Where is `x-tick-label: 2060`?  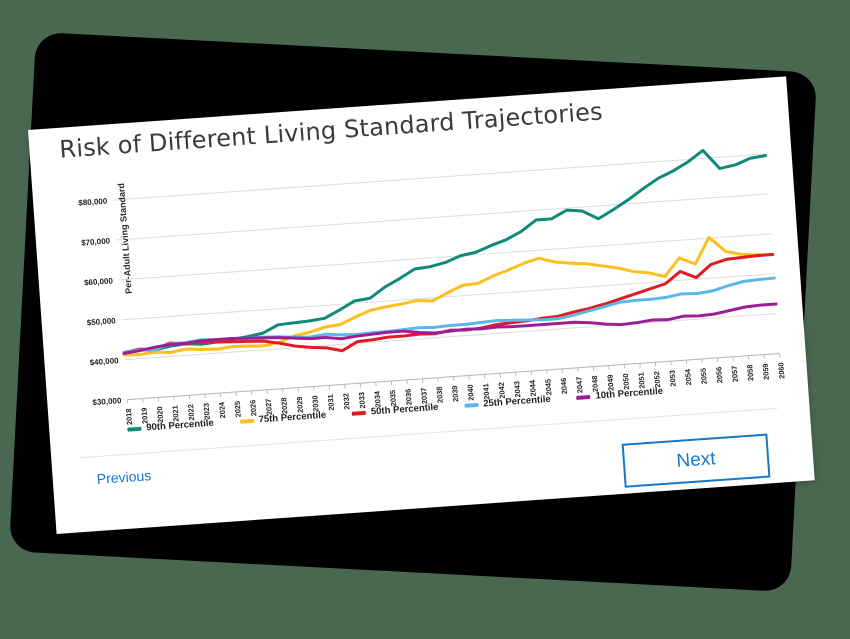 x-tick-label: 2060 is located at coordinates (781, 370).